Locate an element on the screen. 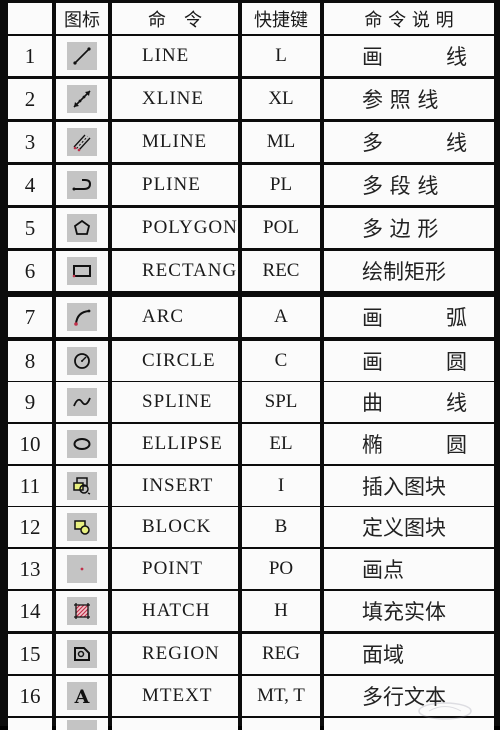 Image resolution: width=500 pixels, height=730 pixels. circle-icon is located at coordinates (82, 361).